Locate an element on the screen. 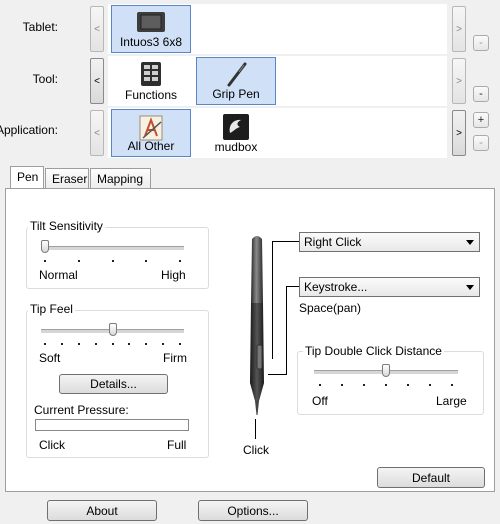 The height and width of the screenshot is (524, 500). double-click-slider-thumb is located at coordinates (386, 370).